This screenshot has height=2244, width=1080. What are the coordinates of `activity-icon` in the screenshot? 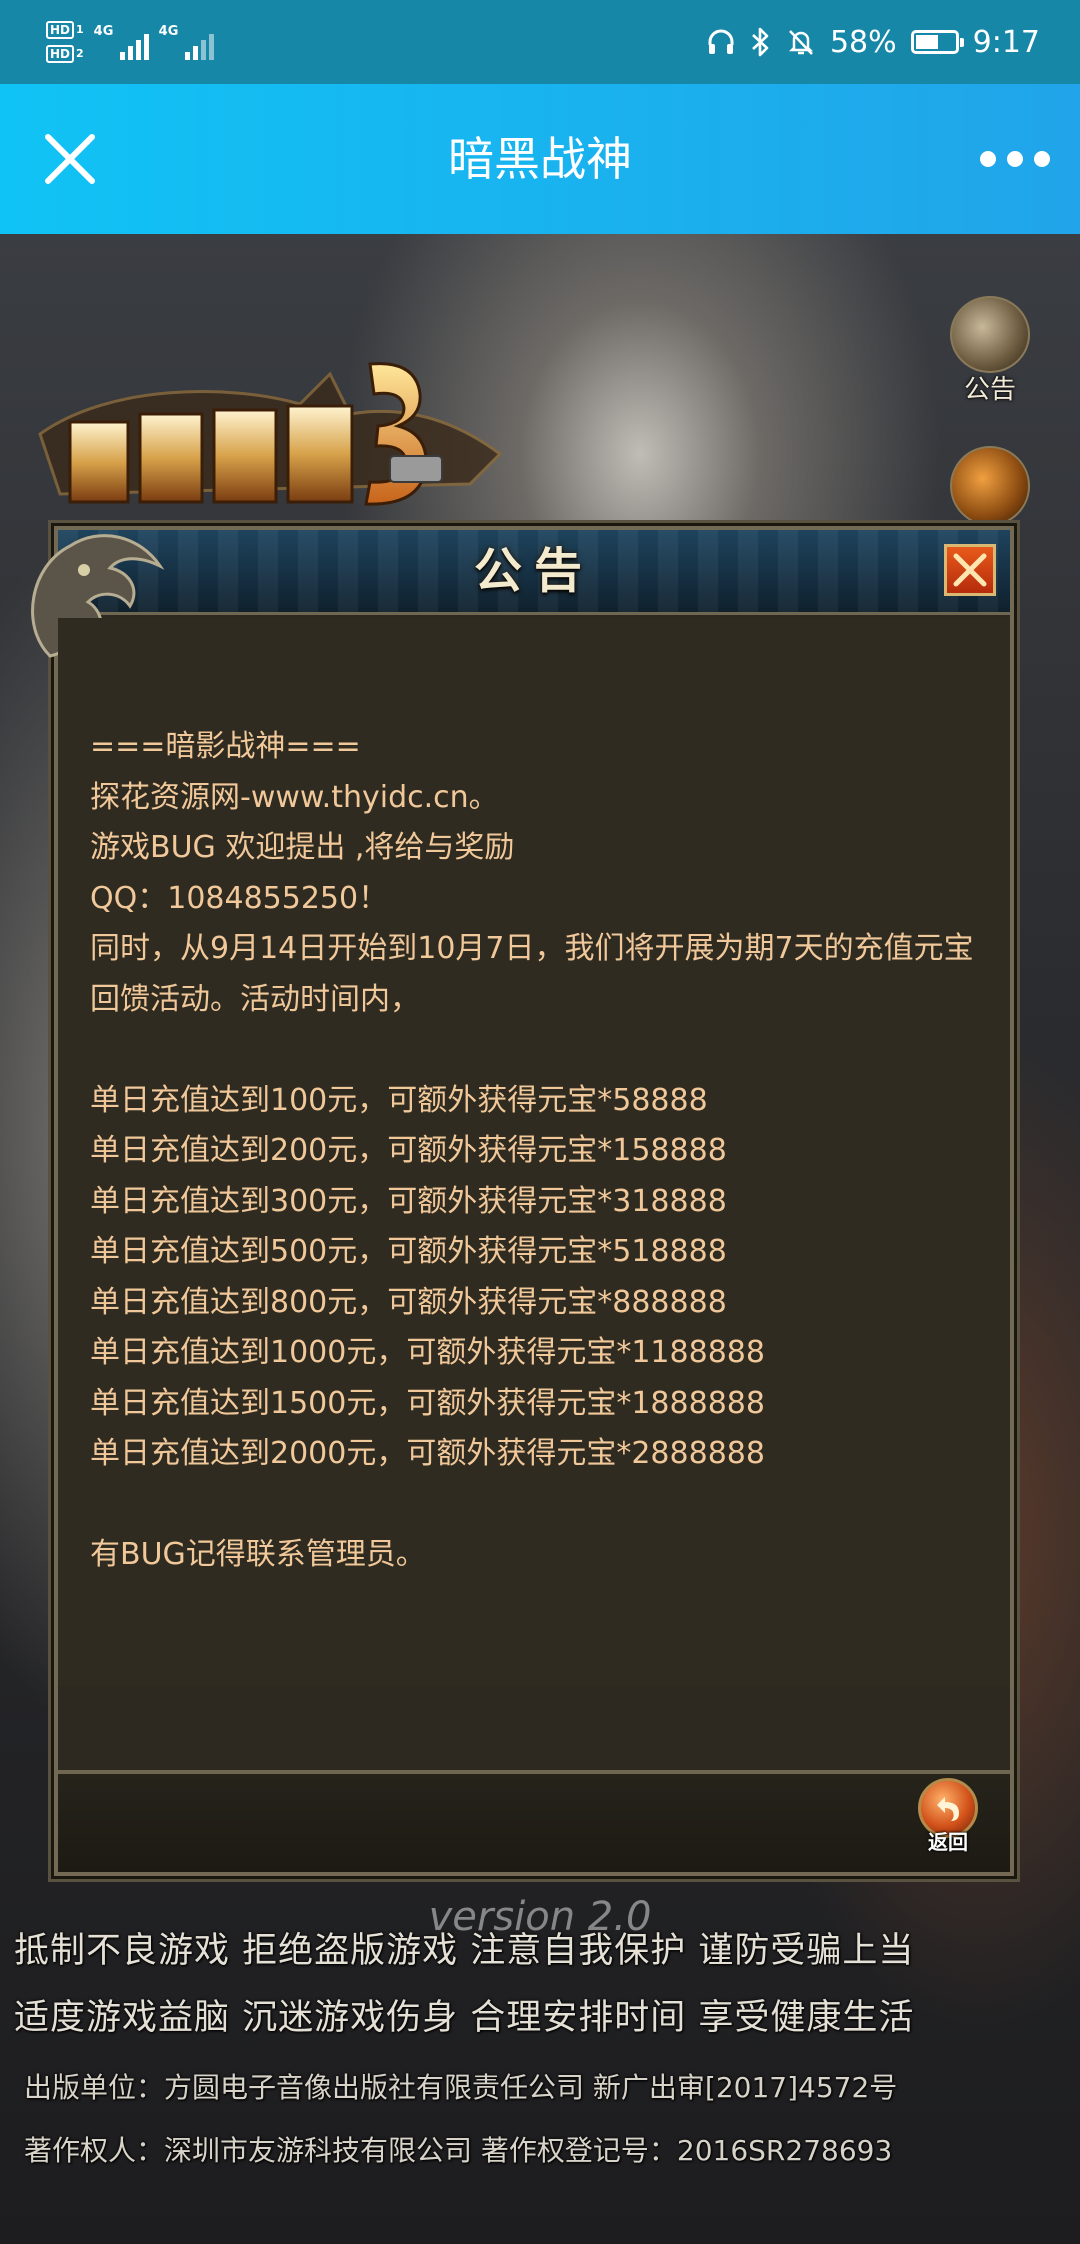 It's located at (990, 486).